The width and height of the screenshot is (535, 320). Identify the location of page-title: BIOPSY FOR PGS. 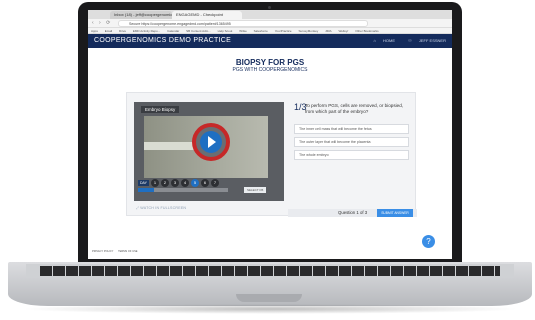
(270, 62).